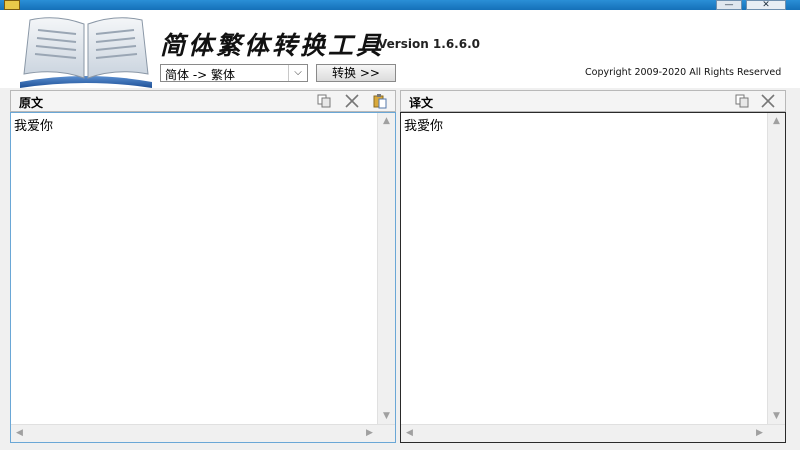 The image size is (800, 450). What do you see at coordinates (356, 73) in the screenshot?
I see `convert-button: 转换 >>` at bounding box center [356, 73].